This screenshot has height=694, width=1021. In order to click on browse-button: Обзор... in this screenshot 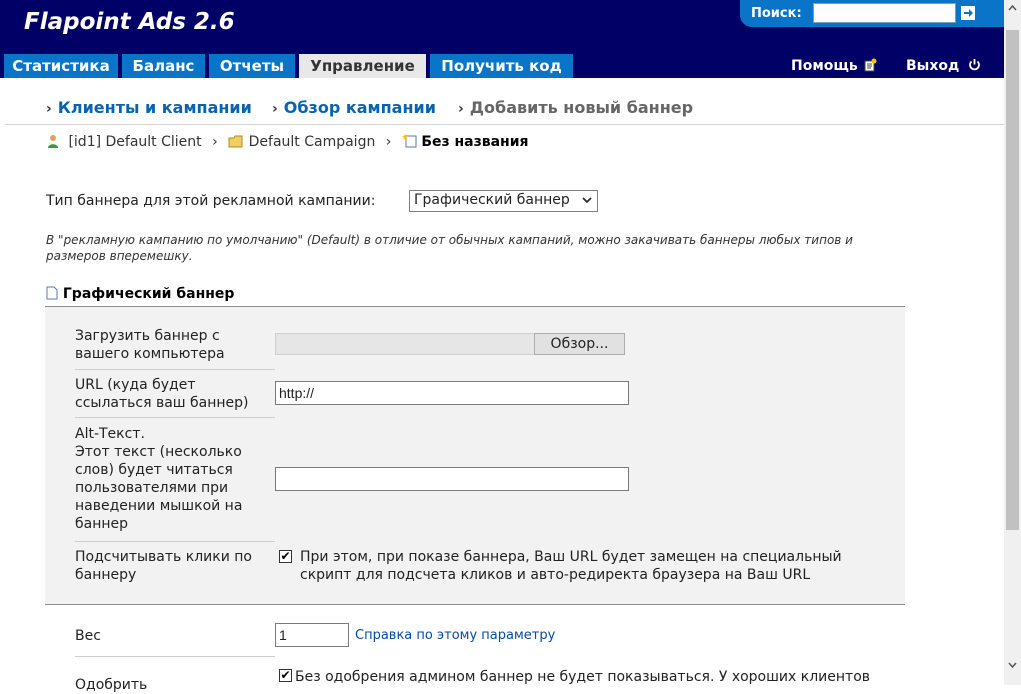, I will do `click(579, 344)`.